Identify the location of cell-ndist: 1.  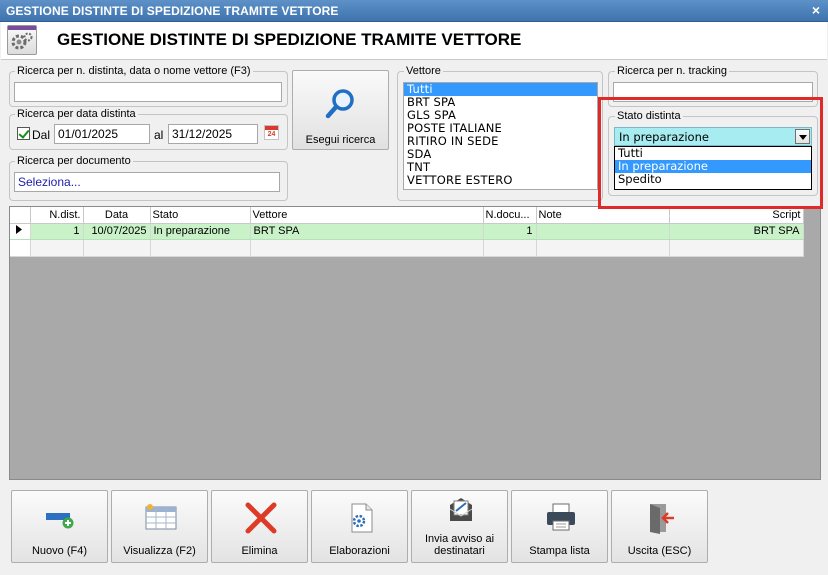
(57, 231).